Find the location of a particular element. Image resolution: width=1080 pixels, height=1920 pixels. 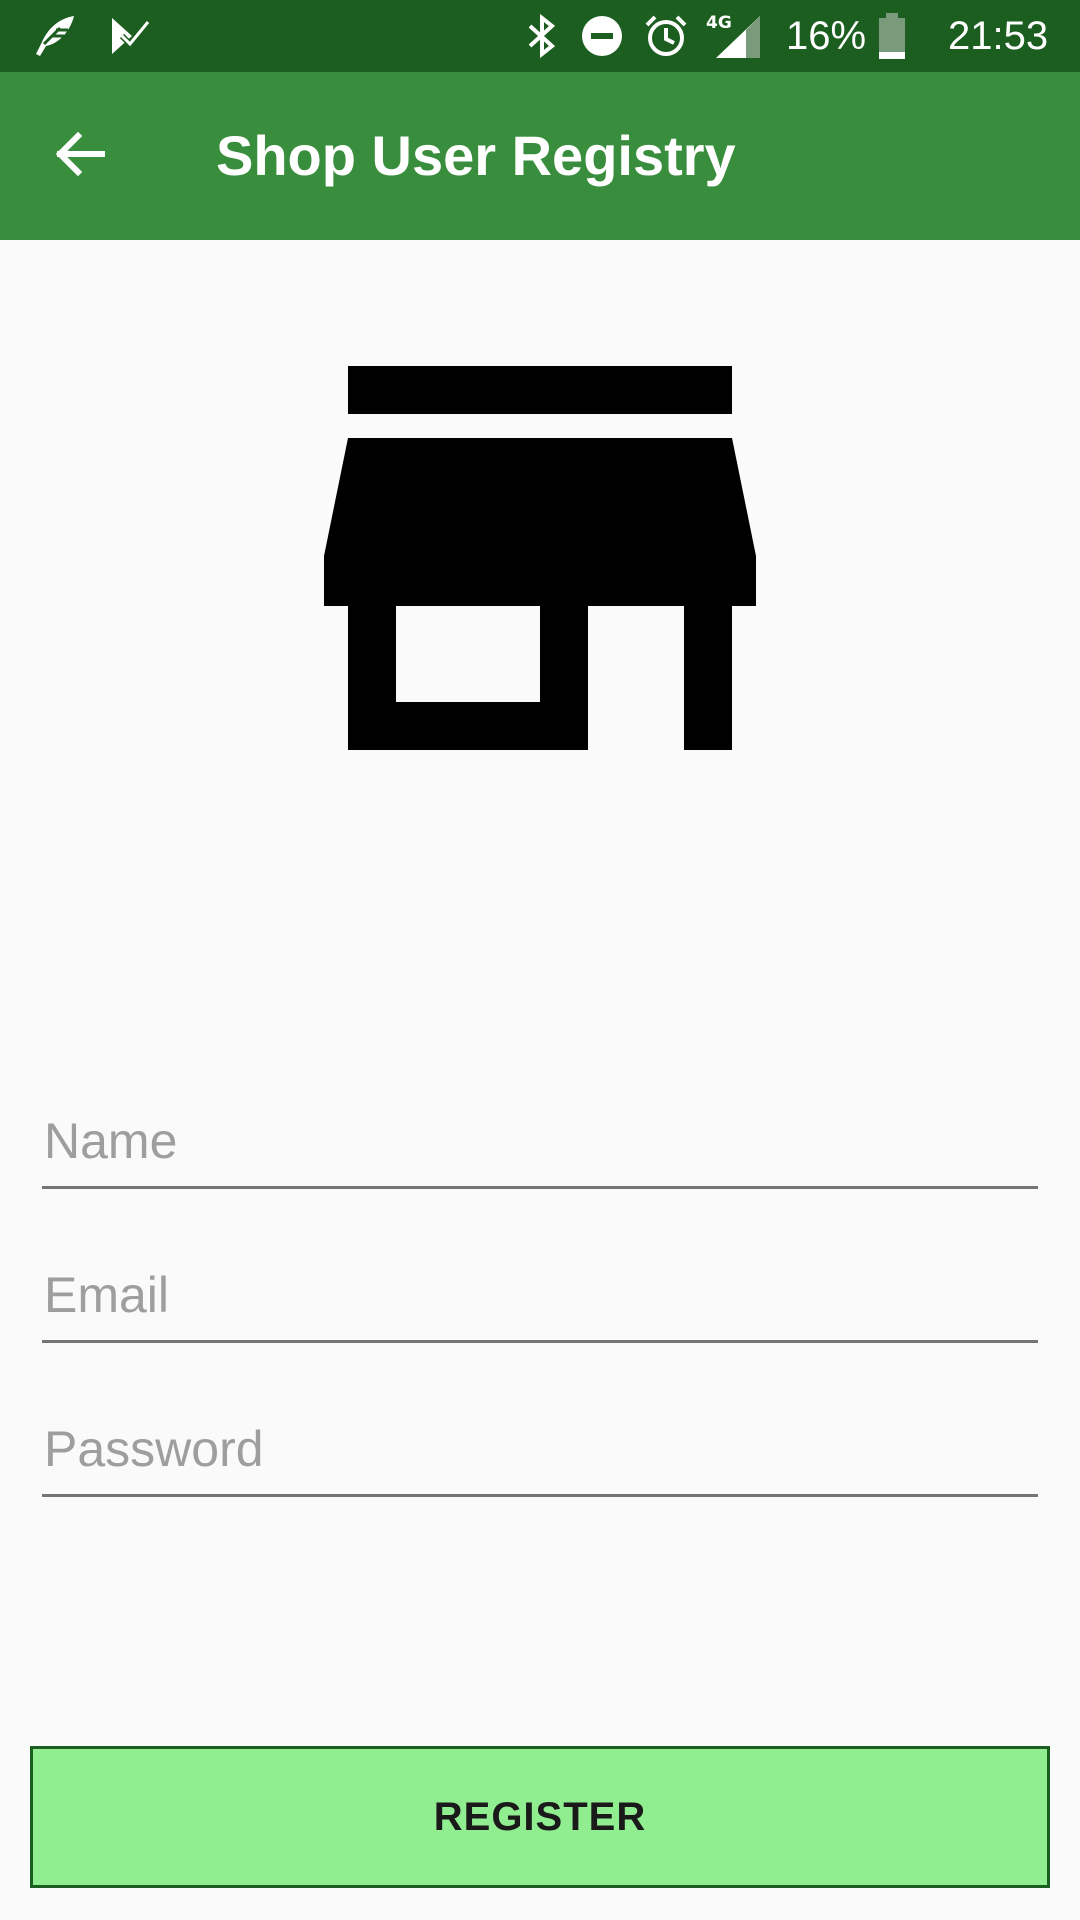

signal-4g-icon: 4G is located at coordinates (734, 36).